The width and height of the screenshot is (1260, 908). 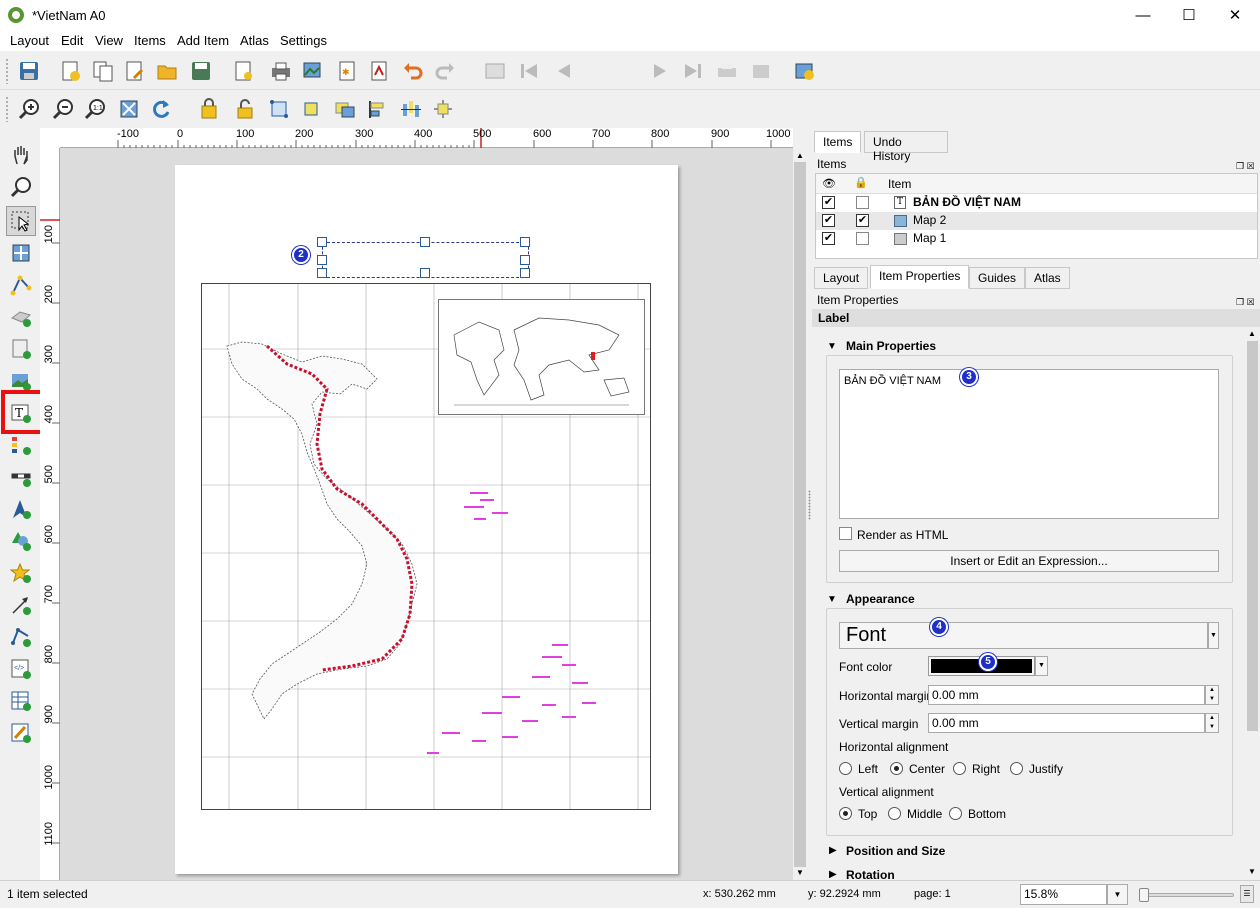 I want to click on font-dropdown-arrow: ▼, so click(x=1213, y=635).